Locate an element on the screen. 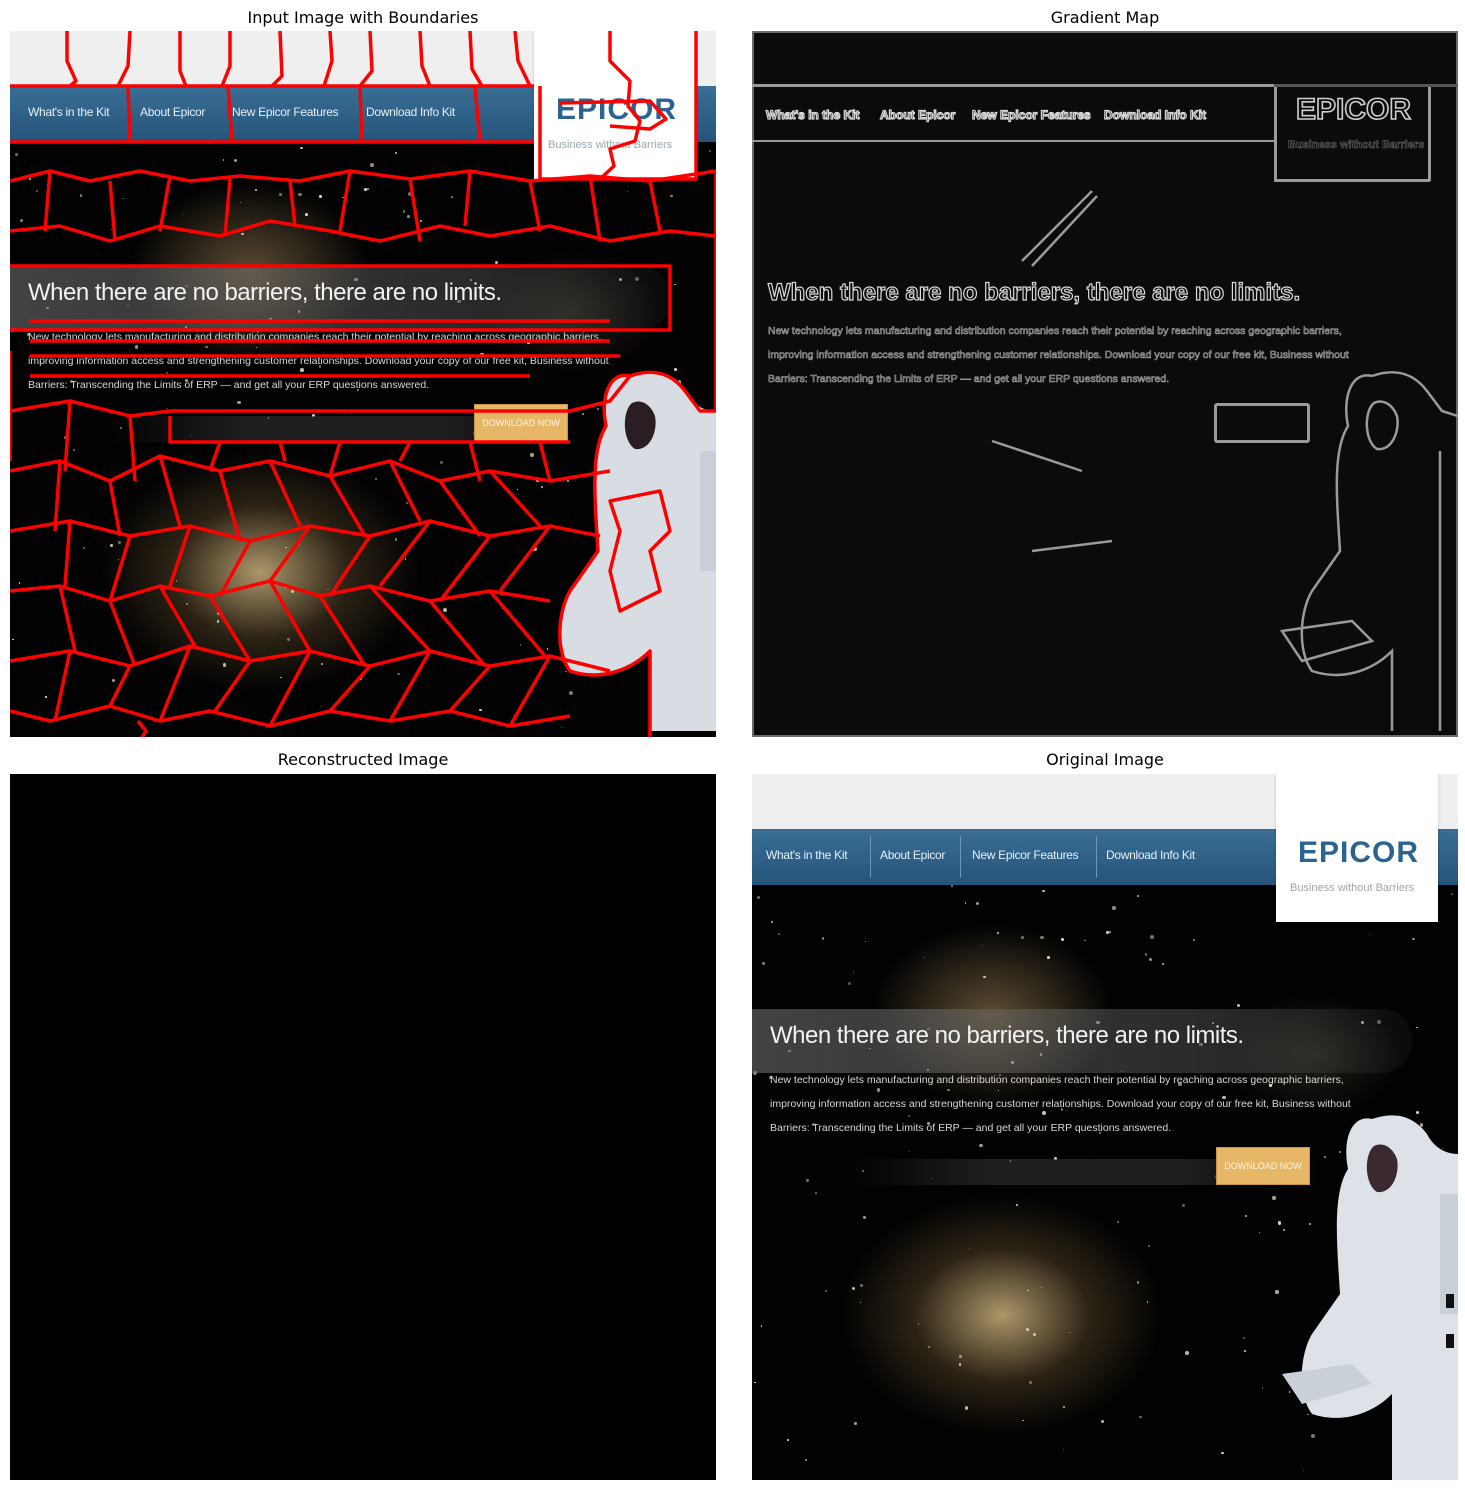  original-astronaut-figure is located at coordinates (1370, 1297).